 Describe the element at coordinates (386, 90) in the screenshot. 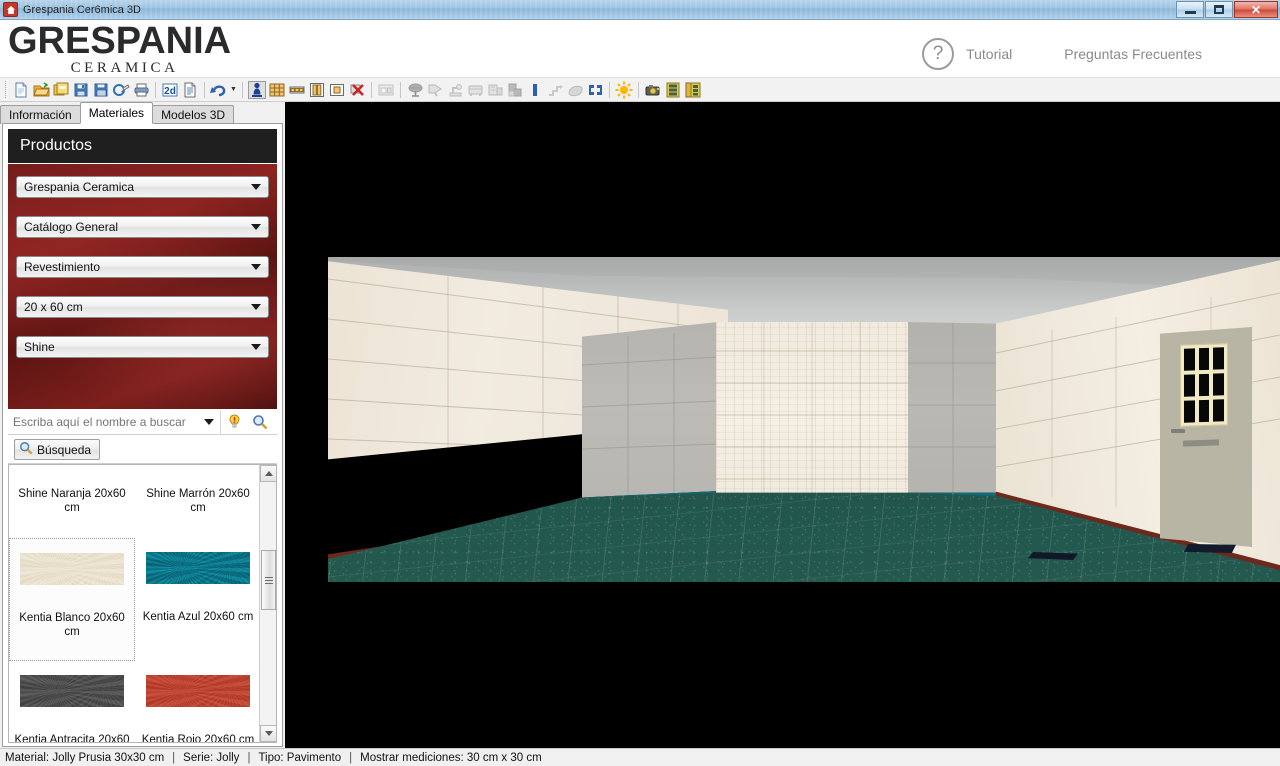

I see `room-view-icon` at that location.